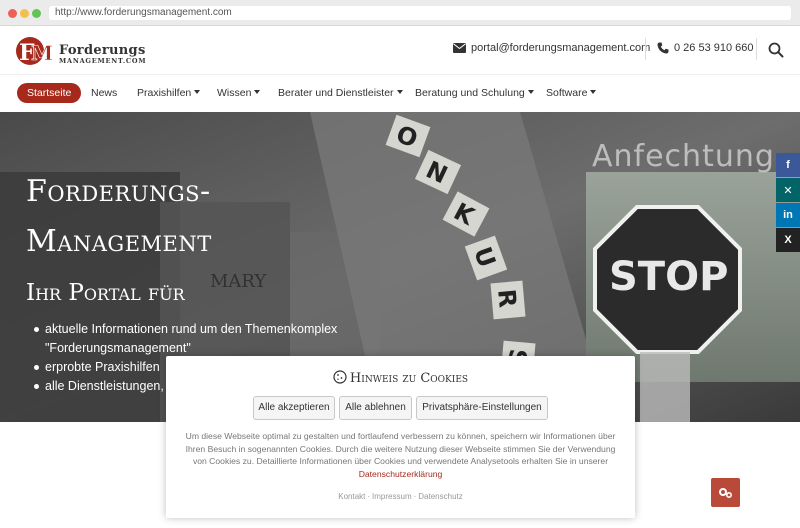 This screenshot has height=528, width=800. Describe the element at coordinates (104, 93) in the screenshot. I see `nav-item-news: News` at that location.